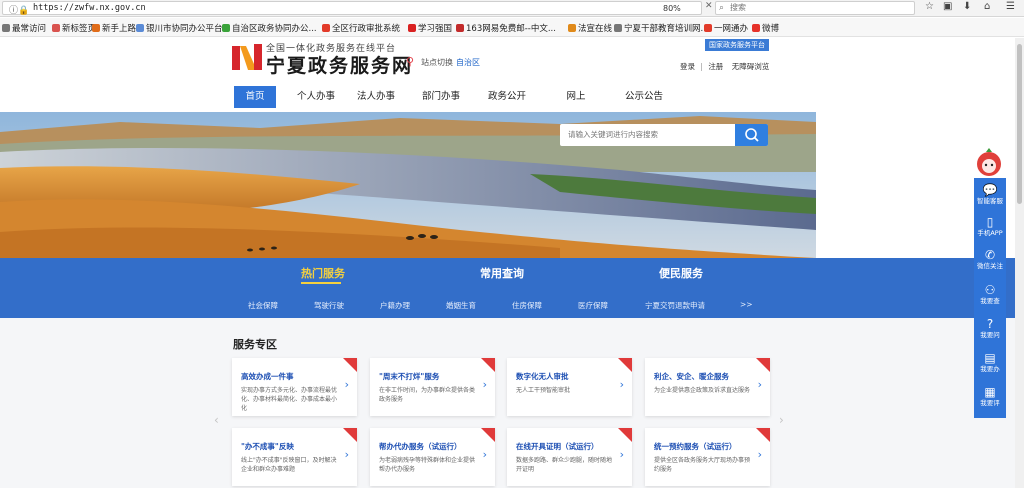 Image resolution: width=1024 pixels, height=488 pixels. Describe the element at coordinates (947, 6) in the screenshot. I see `clipboard-icon: ▣` at that location.